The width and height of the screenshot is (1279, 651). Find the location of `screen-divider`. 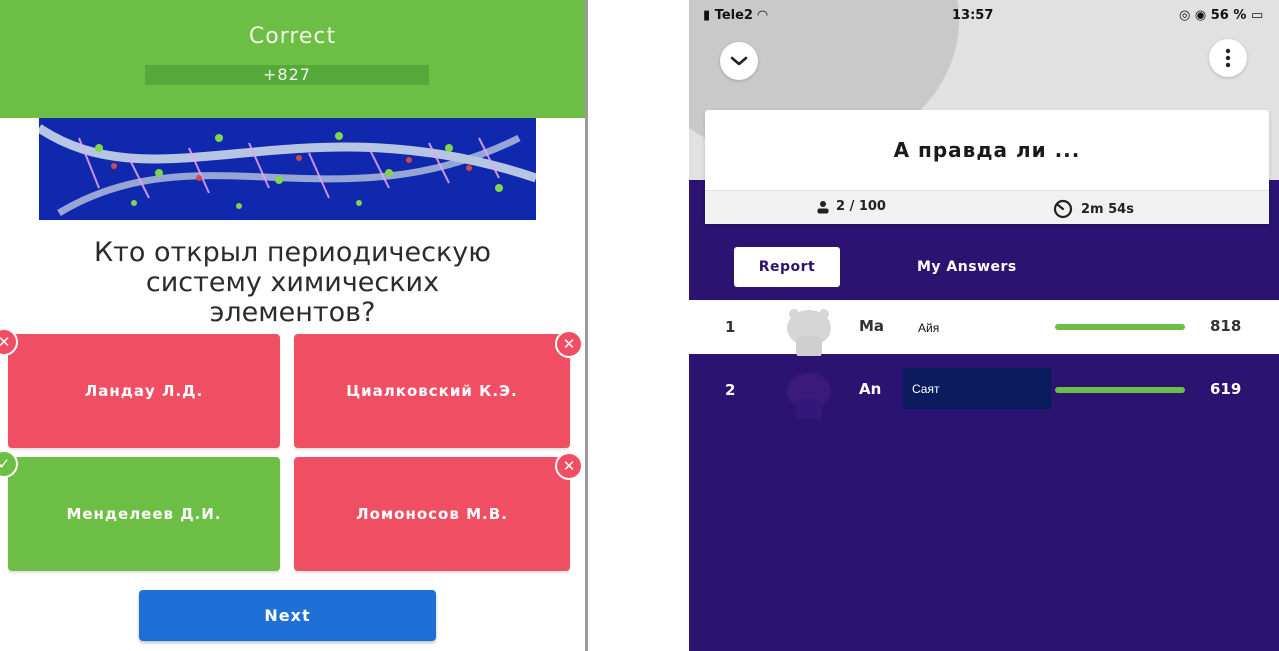

screen-divider is located at coordinates (586, 325).